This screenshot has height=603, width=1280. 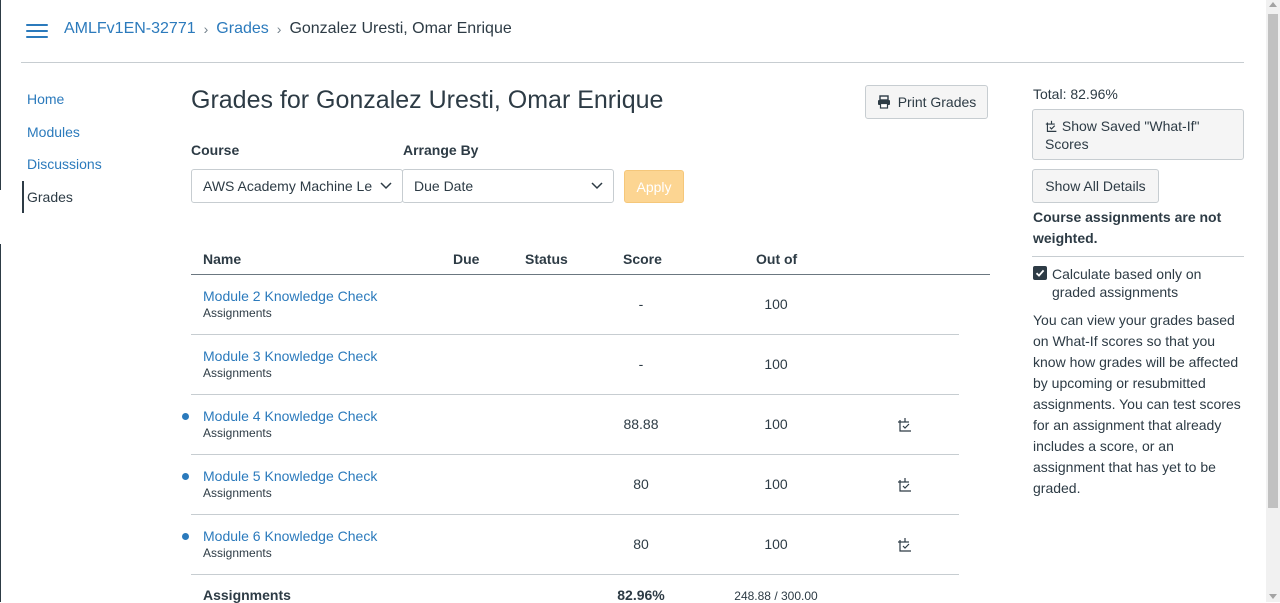 What do you see at coordinates (1122, 135) in the screenshot?
I see `show-whatif-label: Show Saved "What-If" Scores` at bounding box center [1122, 135].